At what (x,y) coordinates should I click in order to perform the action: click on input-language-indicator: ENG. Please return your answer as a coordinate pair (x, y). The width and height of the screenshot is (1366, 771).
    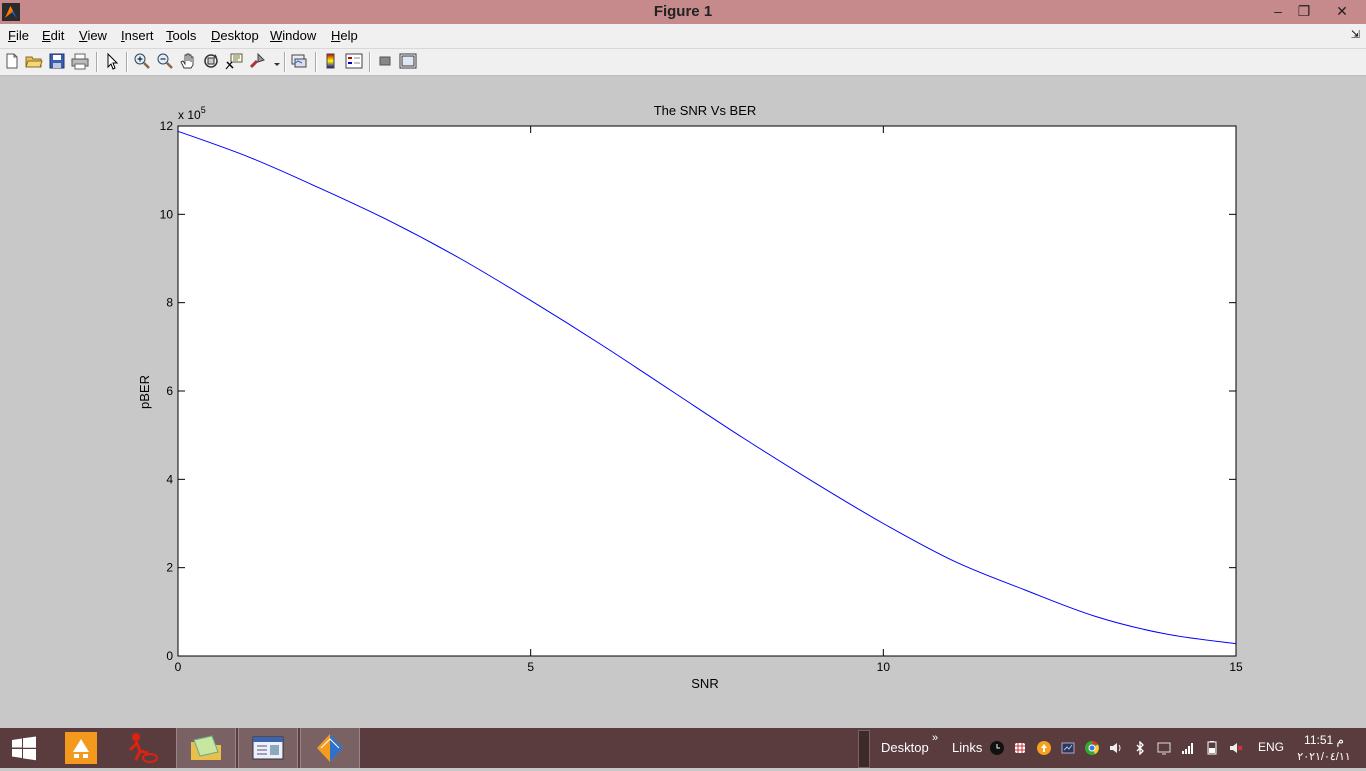
    Looking at the image, I should click on (1271, 747).